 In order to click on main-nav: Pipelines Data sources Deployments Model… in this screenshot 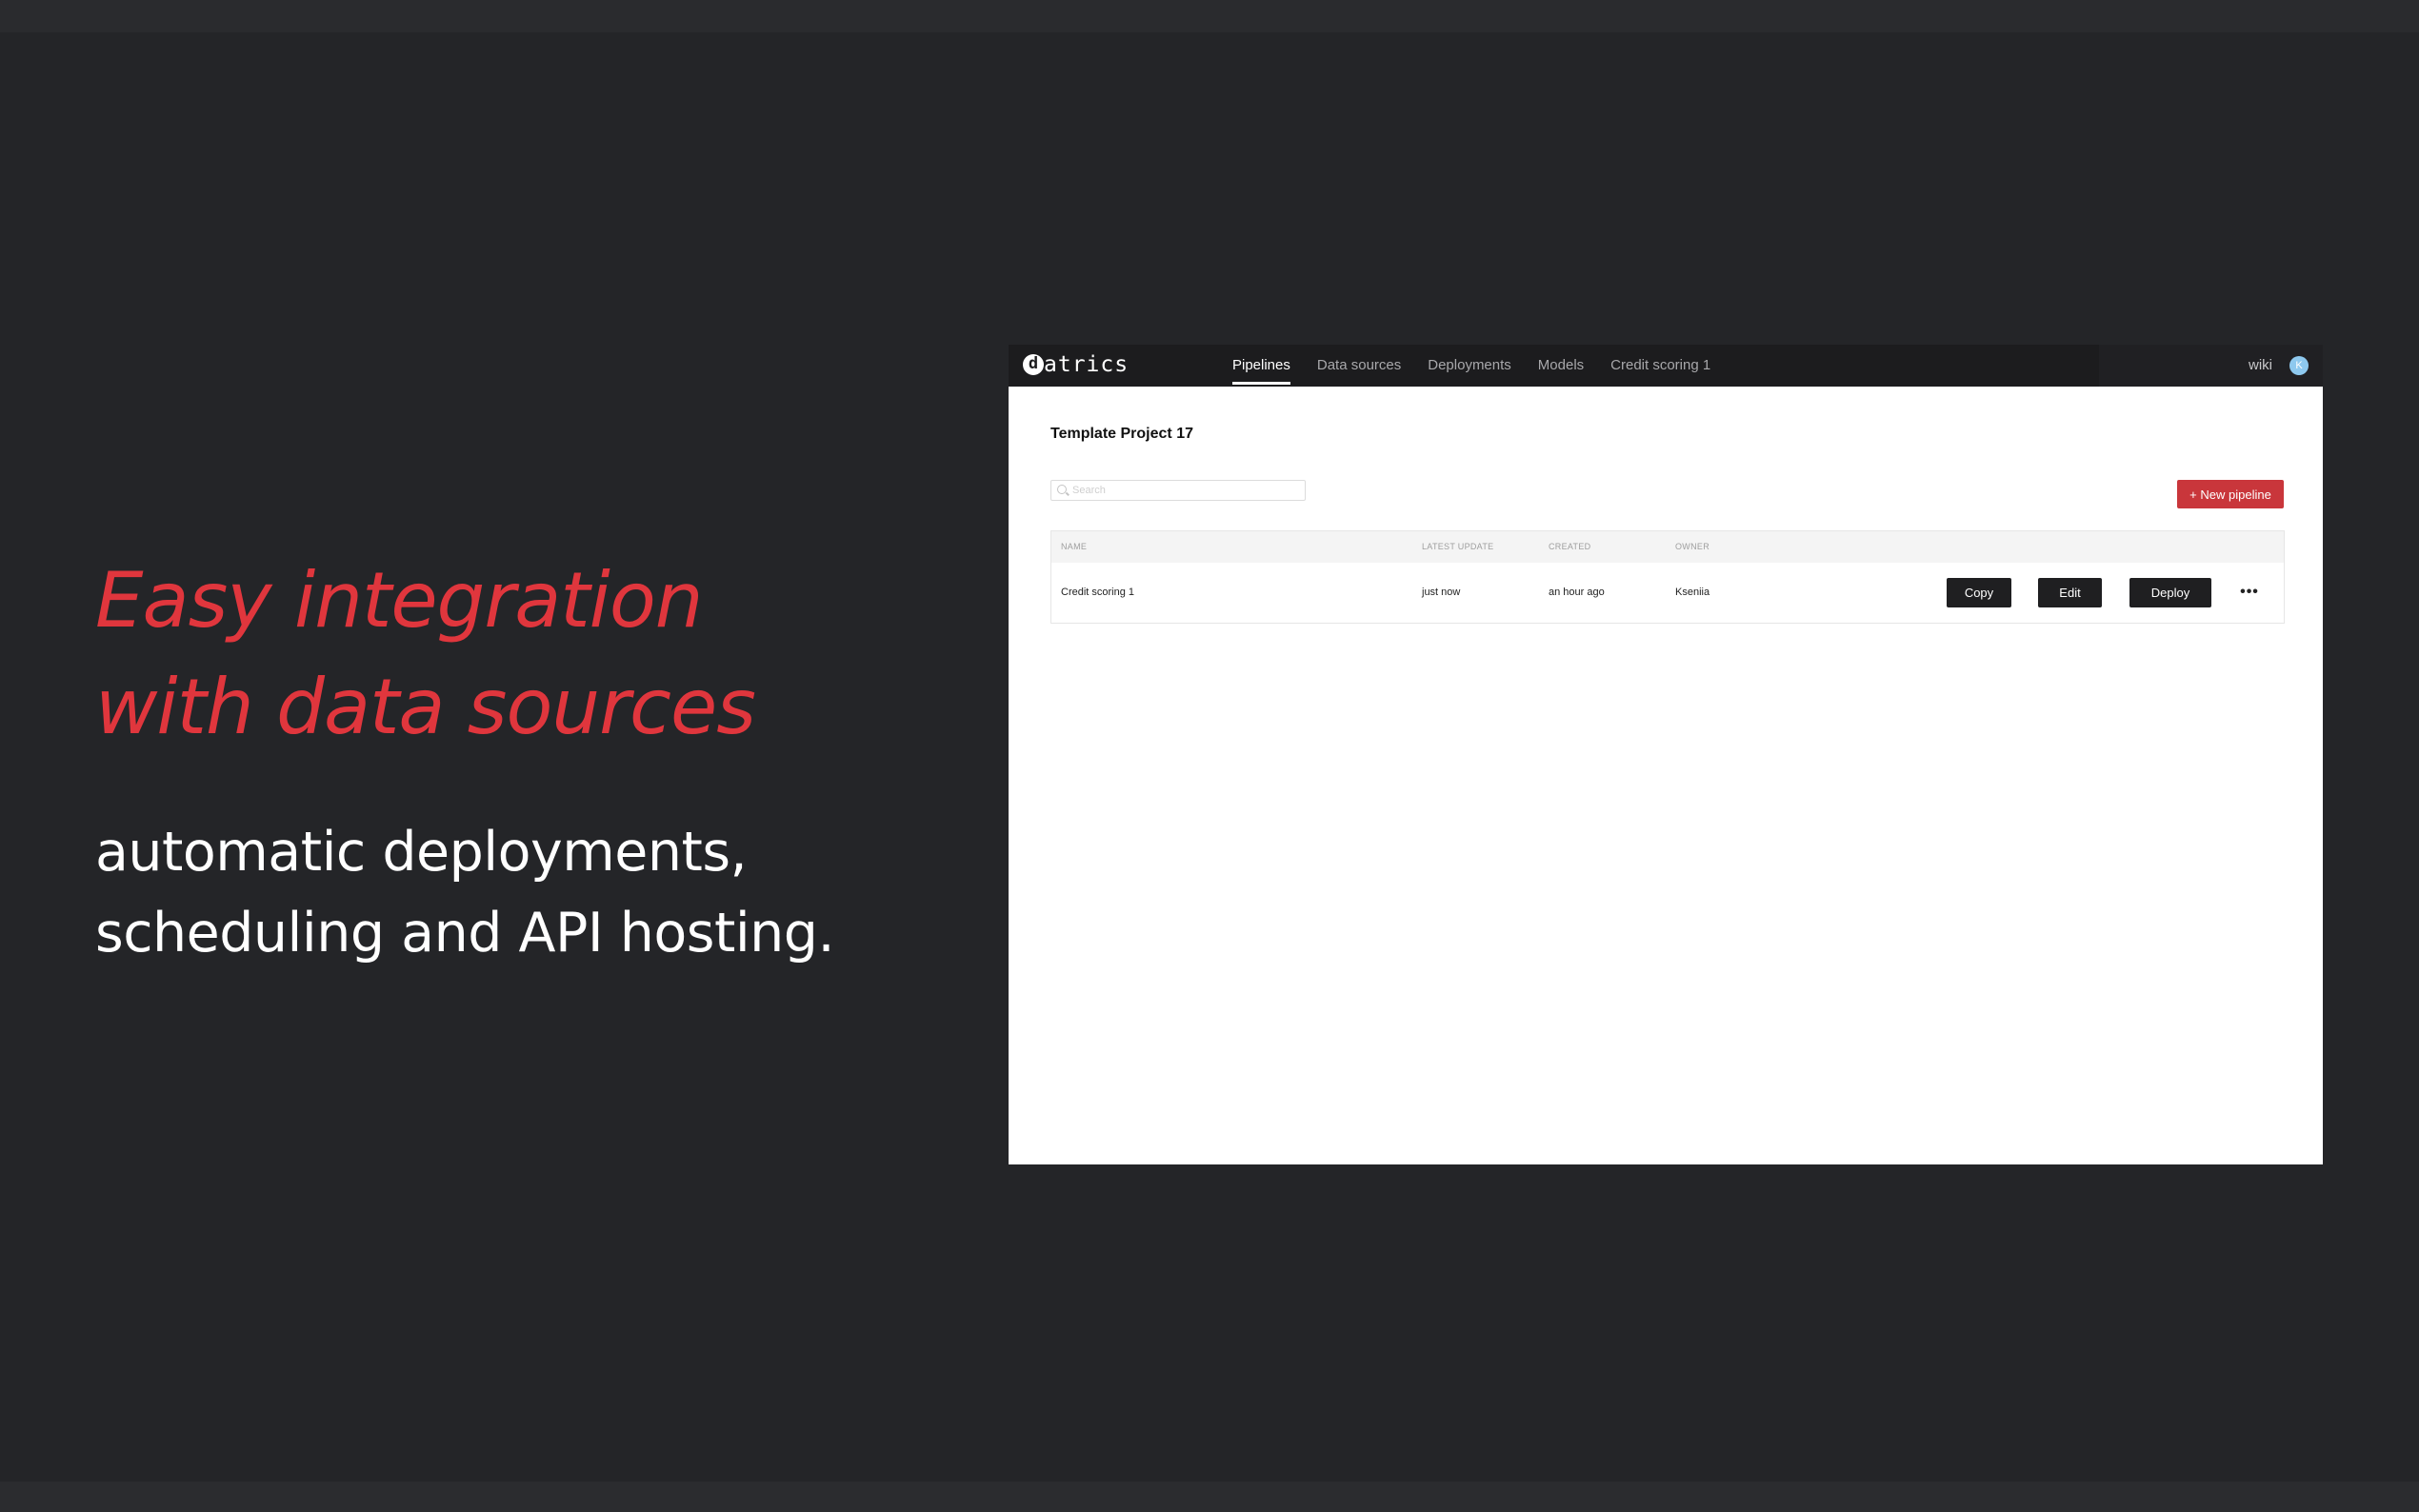, I will do `click(1471, 366)`.